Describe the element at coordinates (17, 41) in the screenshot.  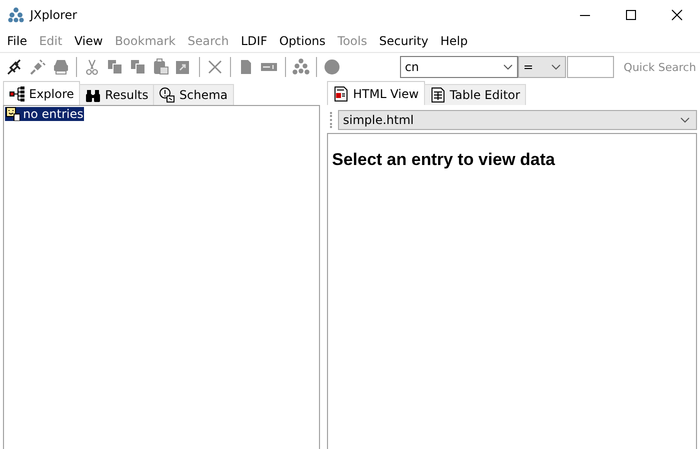
I see `menu-item: File` at that location.